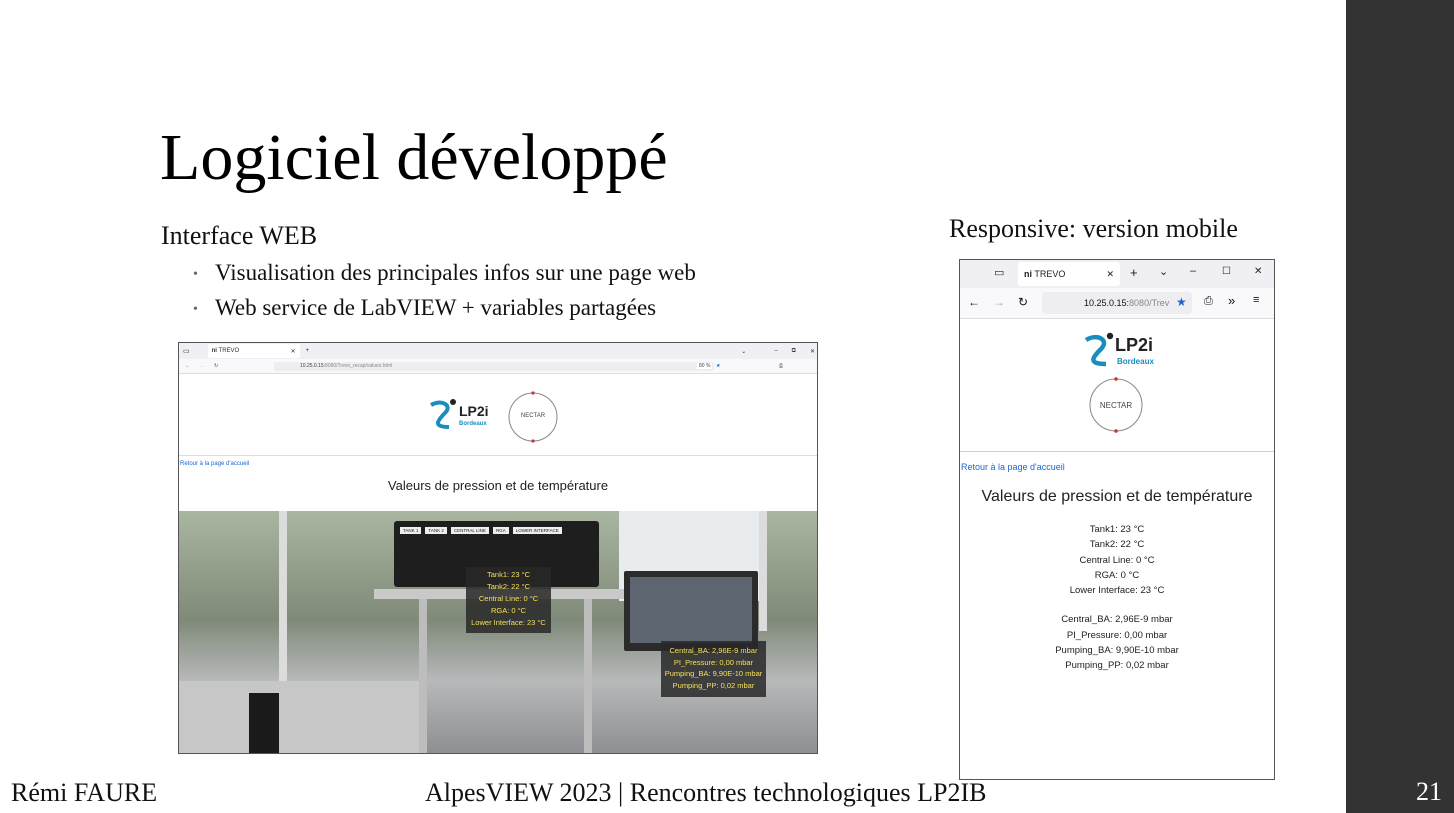  I want to click on desktop-logo-header: LP2i Bordeaux NECTAR, so click(498, 414).